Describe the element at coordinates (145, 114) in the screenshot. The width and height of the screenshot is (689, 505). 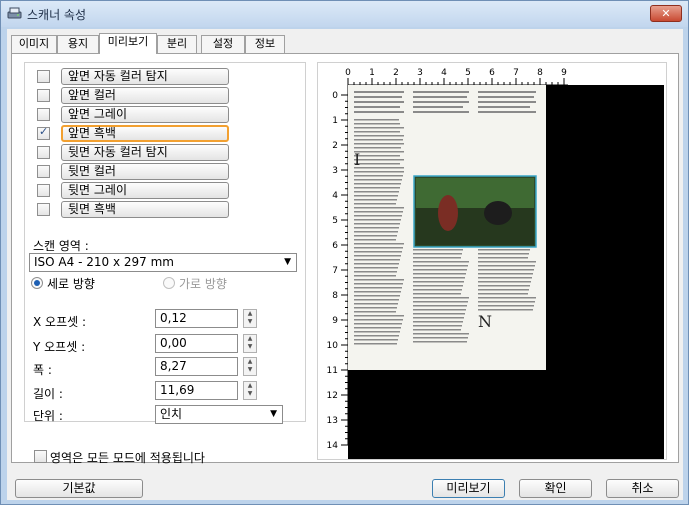
I see `image-mode-button: 앞면 그레이` at that location.